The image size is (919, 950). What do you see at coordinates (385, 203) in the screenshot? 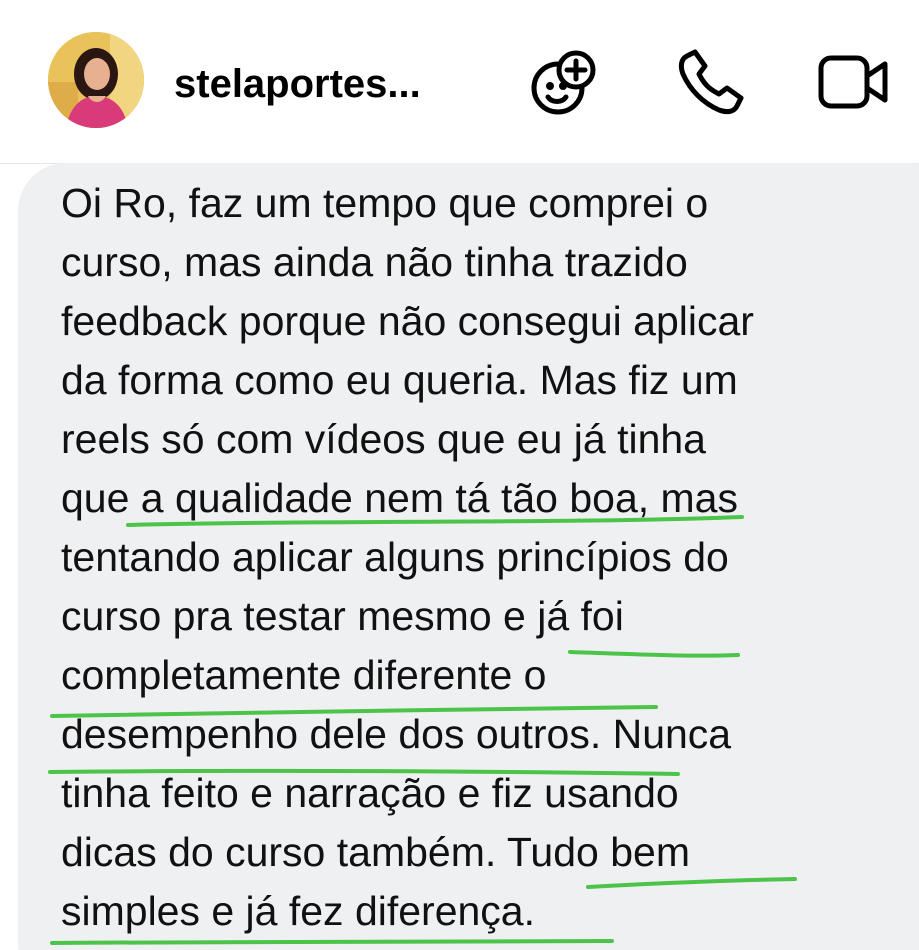
I see `message-line: Oi Ro, faz um tempo que comprei o` at bounding box center [385, 203].